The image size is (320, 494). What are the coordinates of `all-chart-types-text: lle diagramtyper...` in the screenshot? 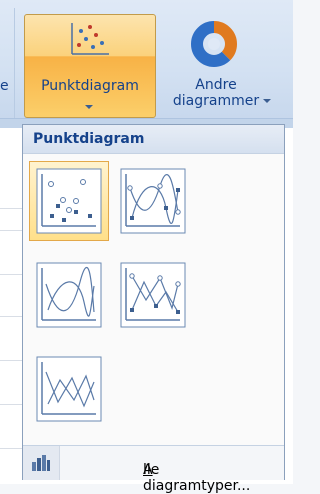 It's located at (197, 478).